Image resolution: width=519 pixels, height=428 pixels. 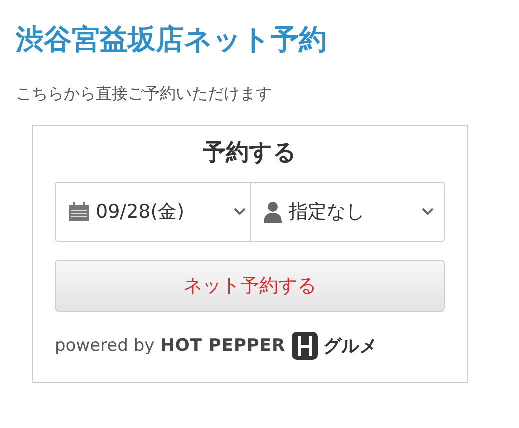 I want to click on page-title: 渋谷宮益坂店ネット予約, so click(x=172, y=40).